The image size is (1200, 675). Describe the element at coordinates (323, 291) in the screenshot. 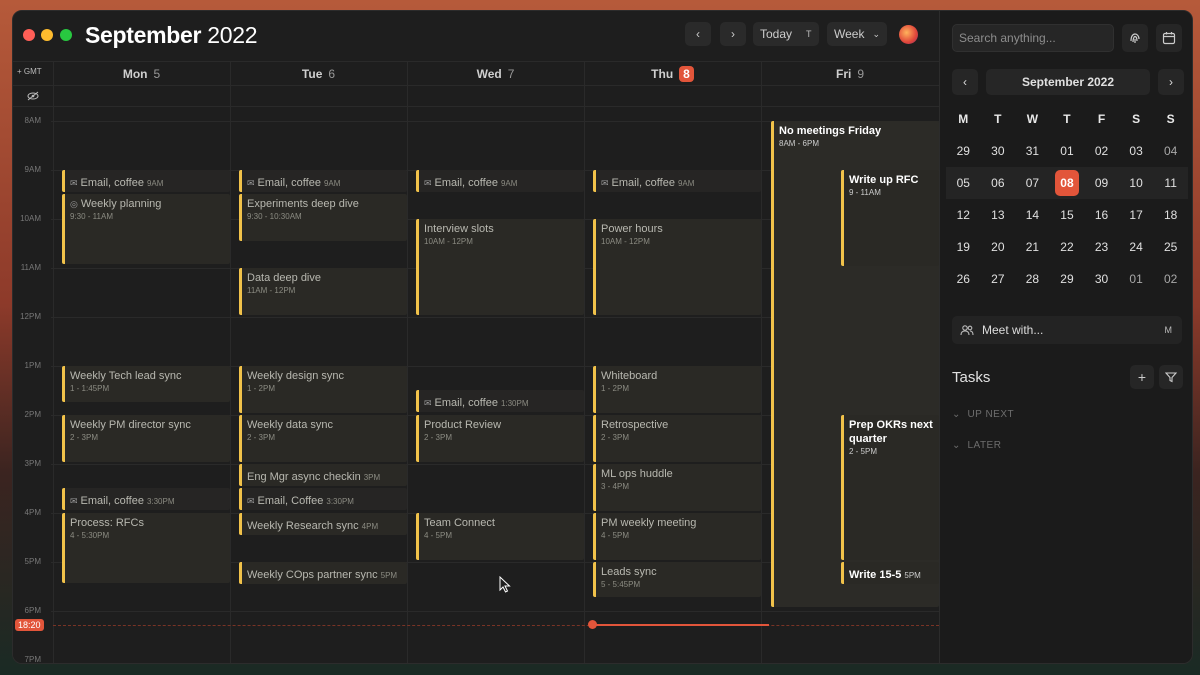

I see `event-data-deep-dive: Data deep dive 11AM - 12PM` at that location.